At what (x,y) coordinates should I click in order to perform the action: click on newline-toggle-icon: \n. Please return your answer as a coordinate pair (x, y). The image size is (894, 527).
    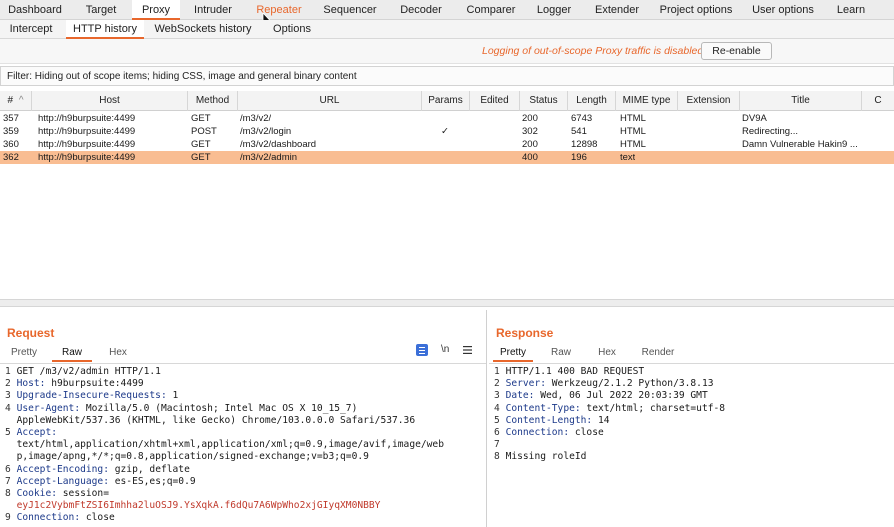
    Looking at the image, I should click on (445, 349).